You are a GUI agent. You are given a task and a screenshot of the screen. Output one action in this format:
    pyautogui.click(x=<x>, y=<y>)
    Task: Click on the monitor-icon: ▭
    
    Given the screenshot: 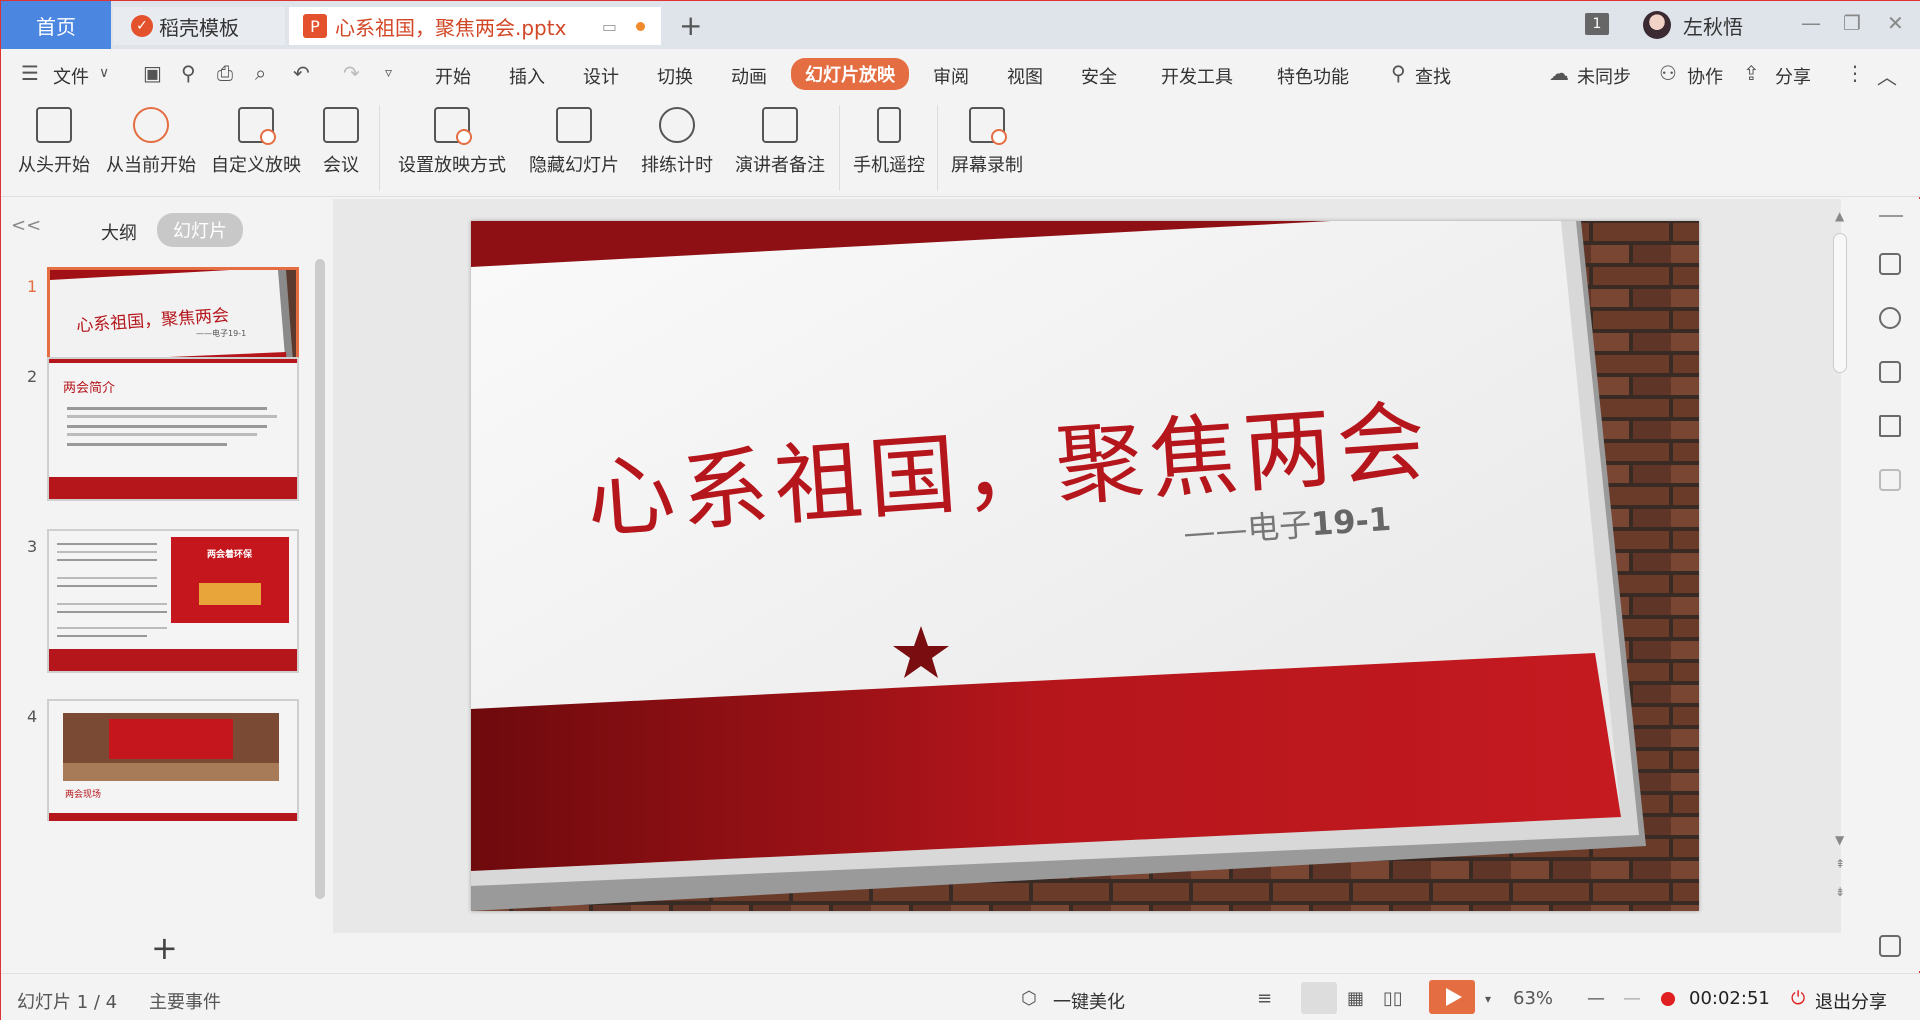 What is the action you would take?
    pyautogui.click(x=609, y=26)
    